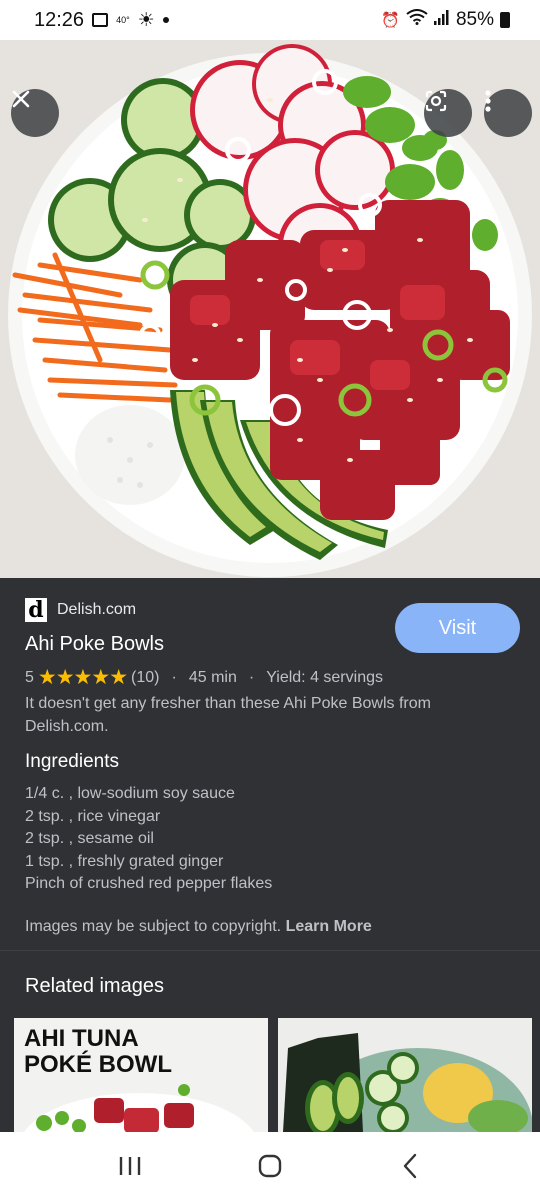  I want to click on notification-dot-icon, so click(165, 20).